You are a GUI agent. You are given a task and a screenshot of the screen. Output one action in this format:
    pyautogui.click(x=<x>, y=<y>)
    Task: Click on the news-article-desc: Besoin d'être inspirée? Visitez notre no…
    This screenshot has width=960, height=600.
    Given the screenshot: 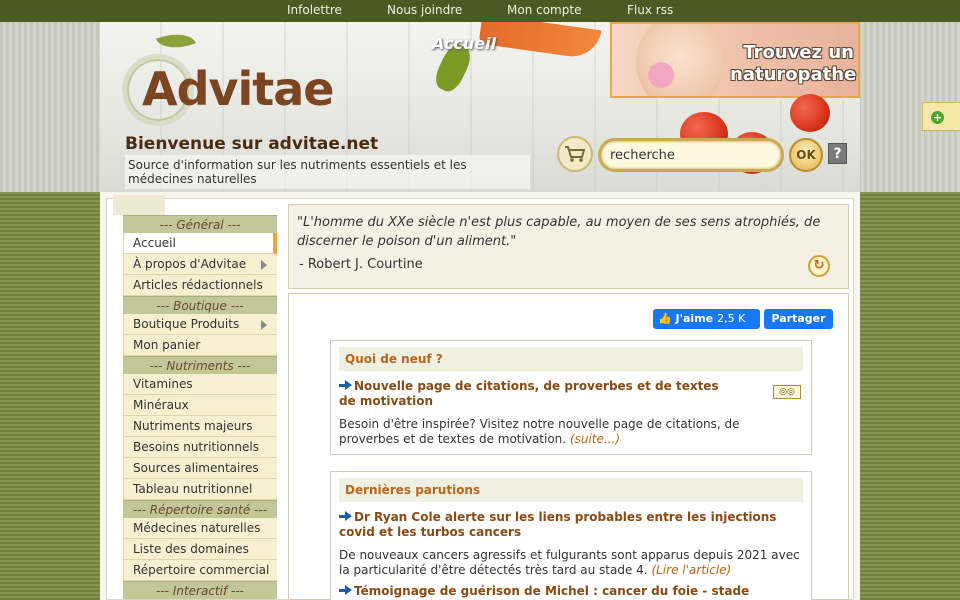 What is the action you would take?
    pyautogui.click(x=571, y=432)
    